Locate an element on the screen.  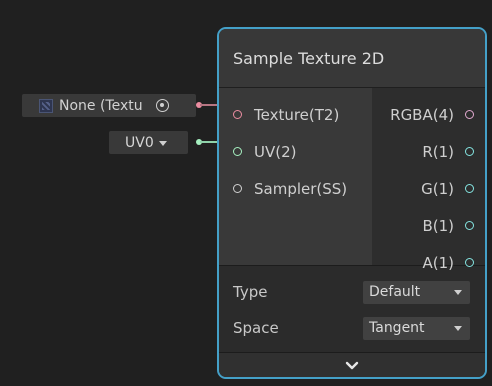
port-label: UV(2) is located at coordinates (275, 151).